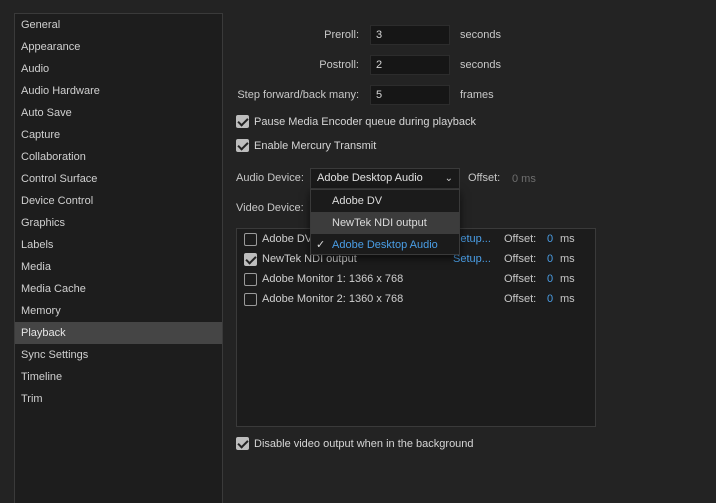  Describe the element at coordinates (118, 201) in the screenshot. I see `sidebar-item-device-control: Device Control` at that location.